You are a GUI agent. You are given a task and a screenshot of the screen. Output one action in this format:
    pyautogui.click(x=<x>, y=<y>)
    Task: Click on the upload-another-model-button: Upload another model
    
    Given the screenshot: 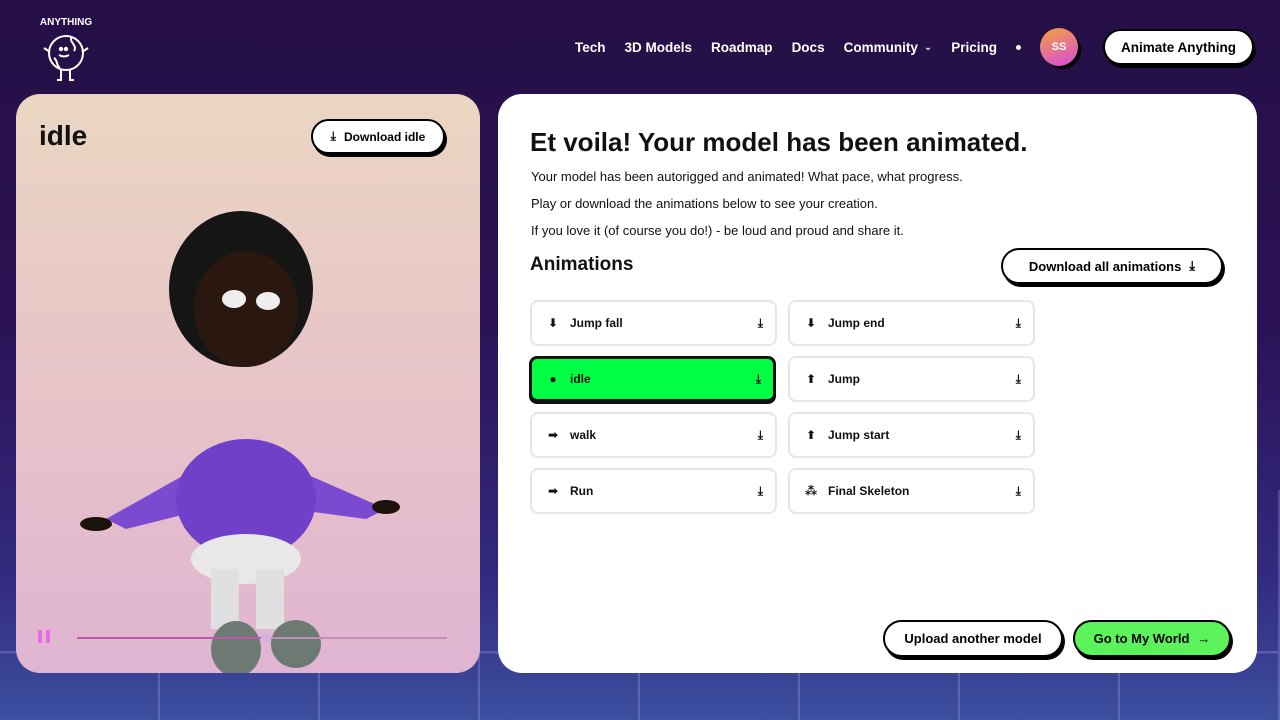 What is the action you would take?
    pyautogui.click(x=973, y=638)
    